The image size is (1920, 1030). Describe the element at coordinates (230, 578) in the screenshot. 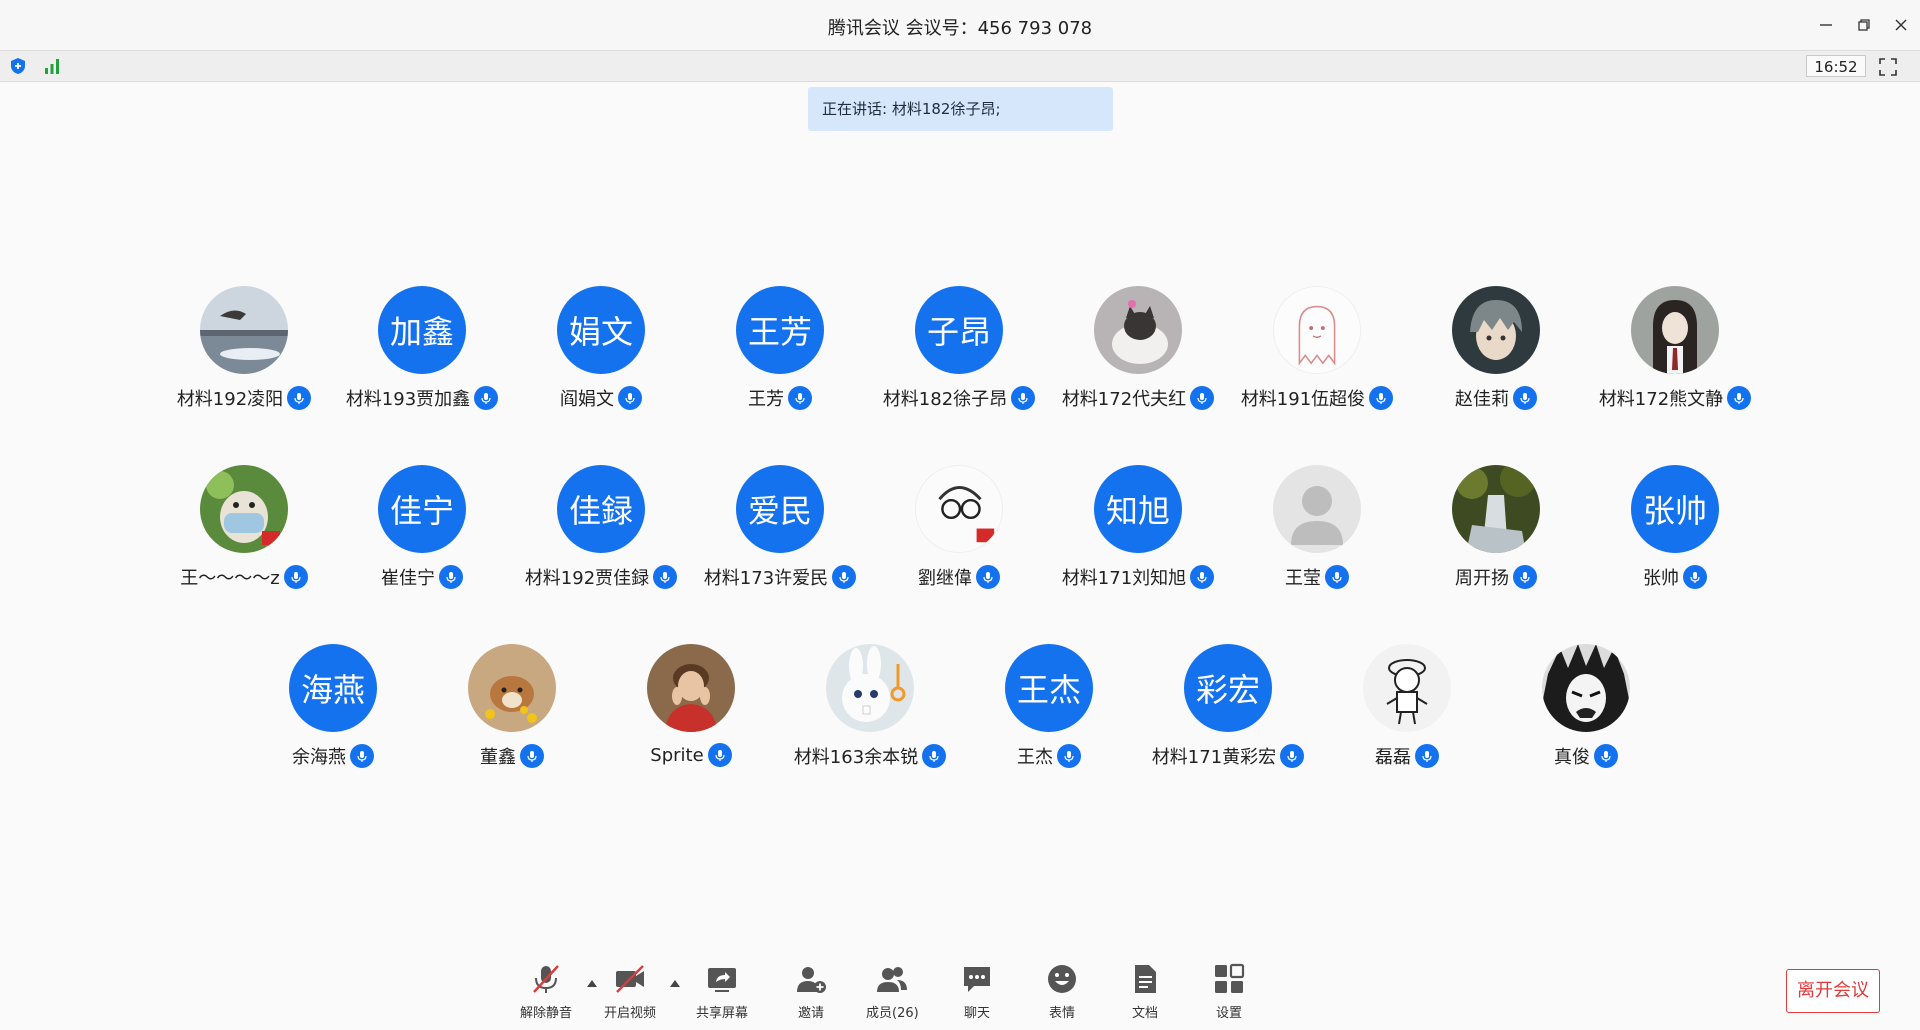

I see `participant-name: 王～～～～z` at that location.